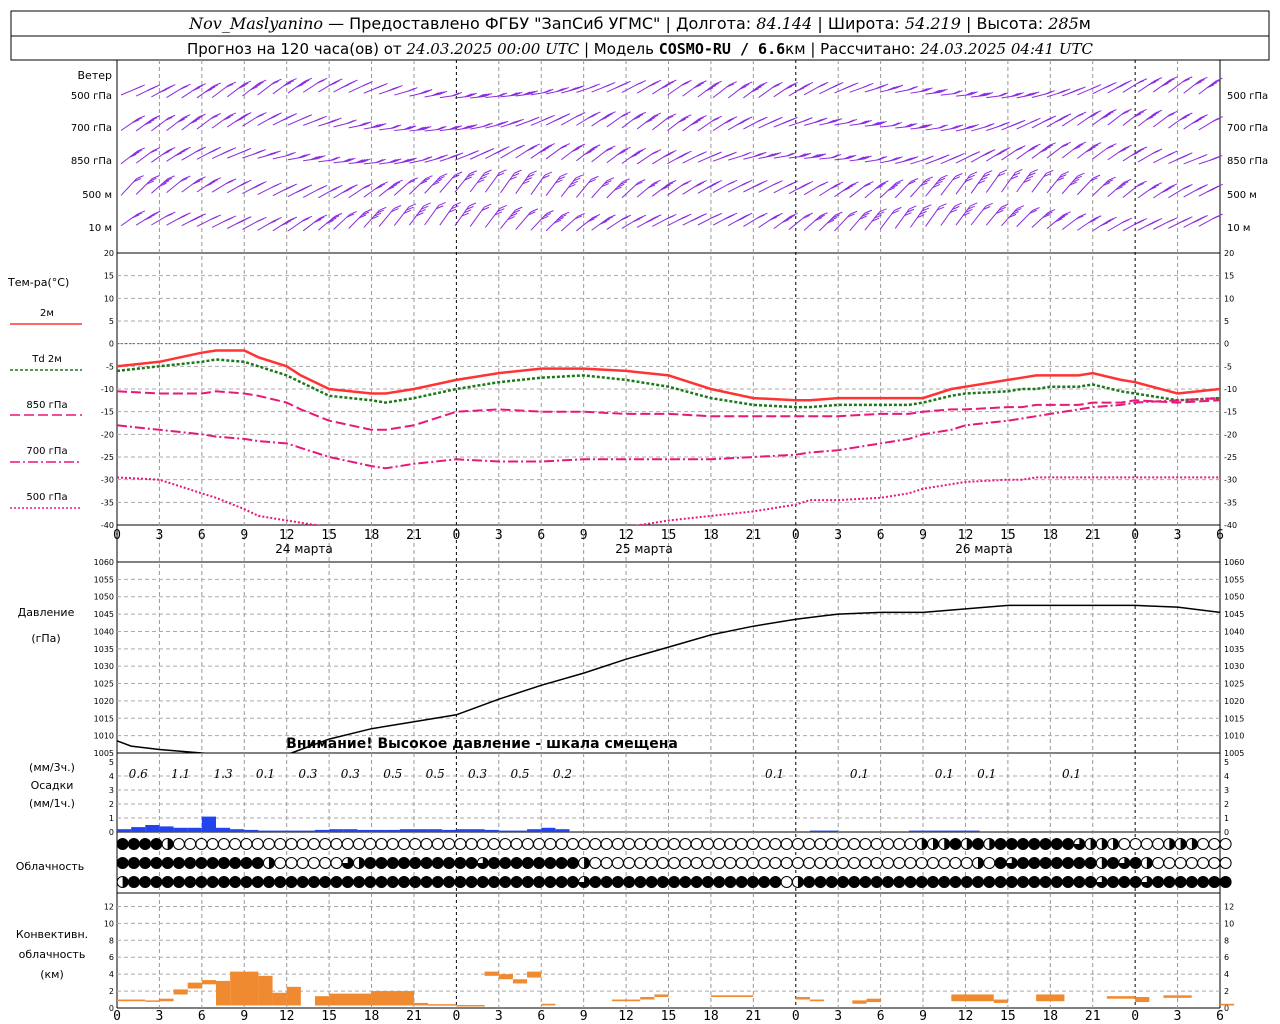 Image resolution: width=1280 pixels, height=1024 pixels. What do you see at coordinates (784, 23) in the screenshot?
I see `longitude-value: 84.144` at bounding box center [784, 23].